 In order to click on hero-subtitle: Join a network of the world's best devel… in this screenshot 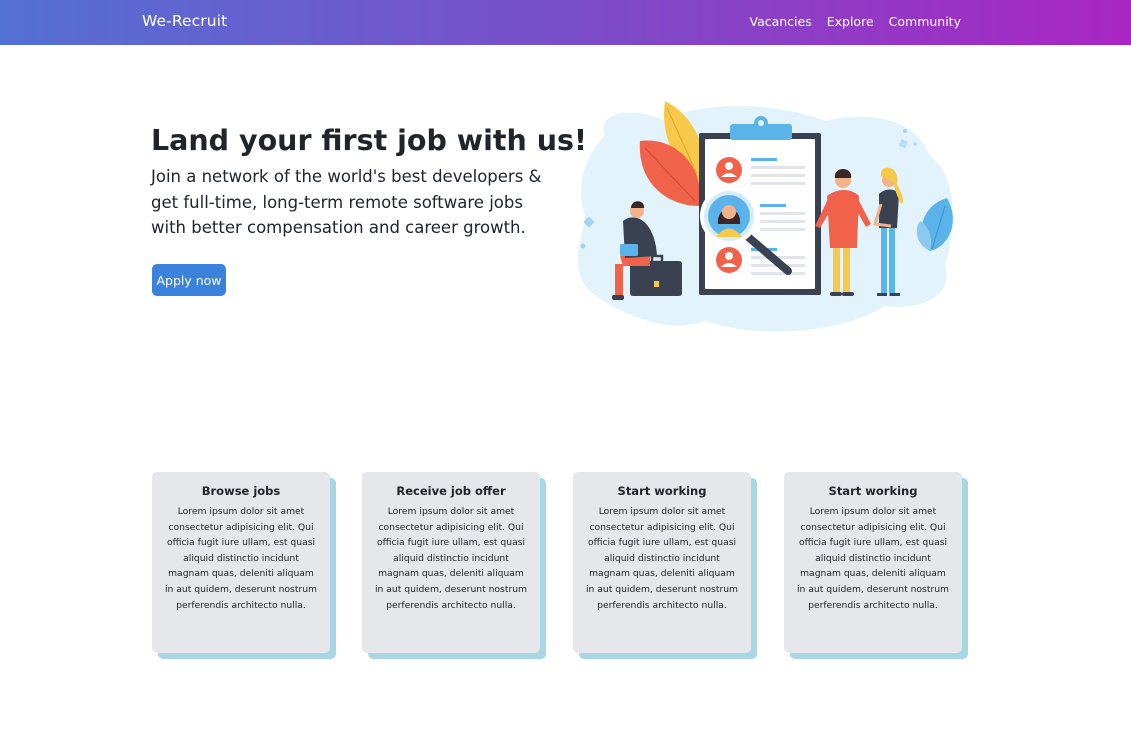, I will do `click(346, 202)`.